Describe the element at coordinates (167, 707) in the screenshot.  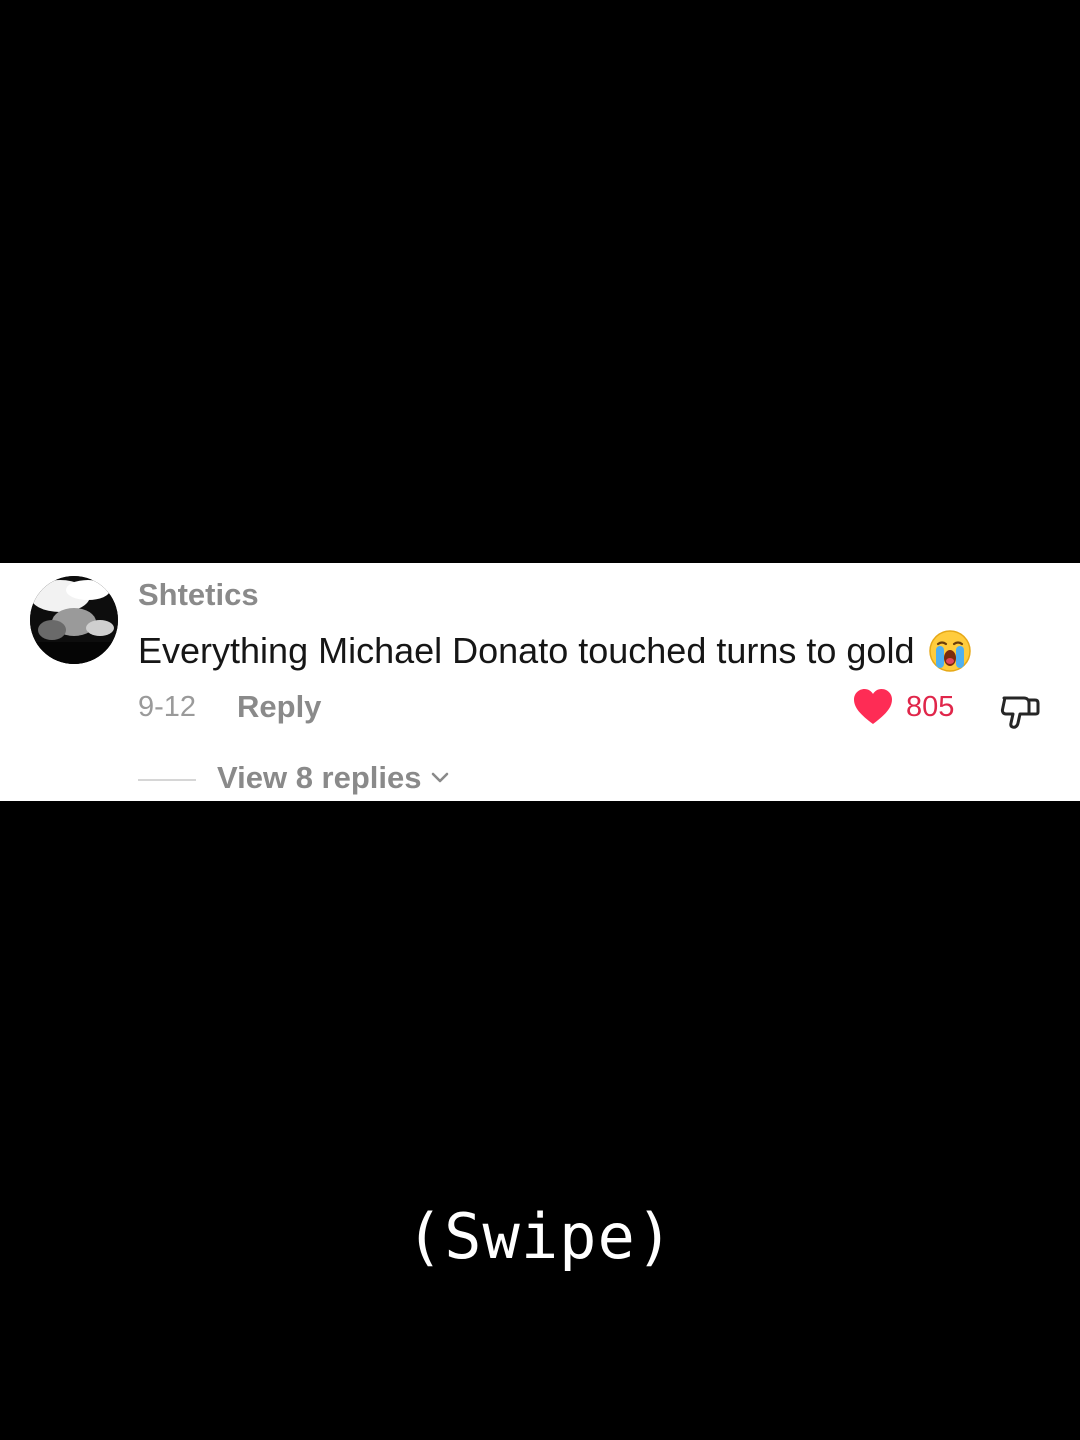
I see `comment-date: 9-12` at that location.